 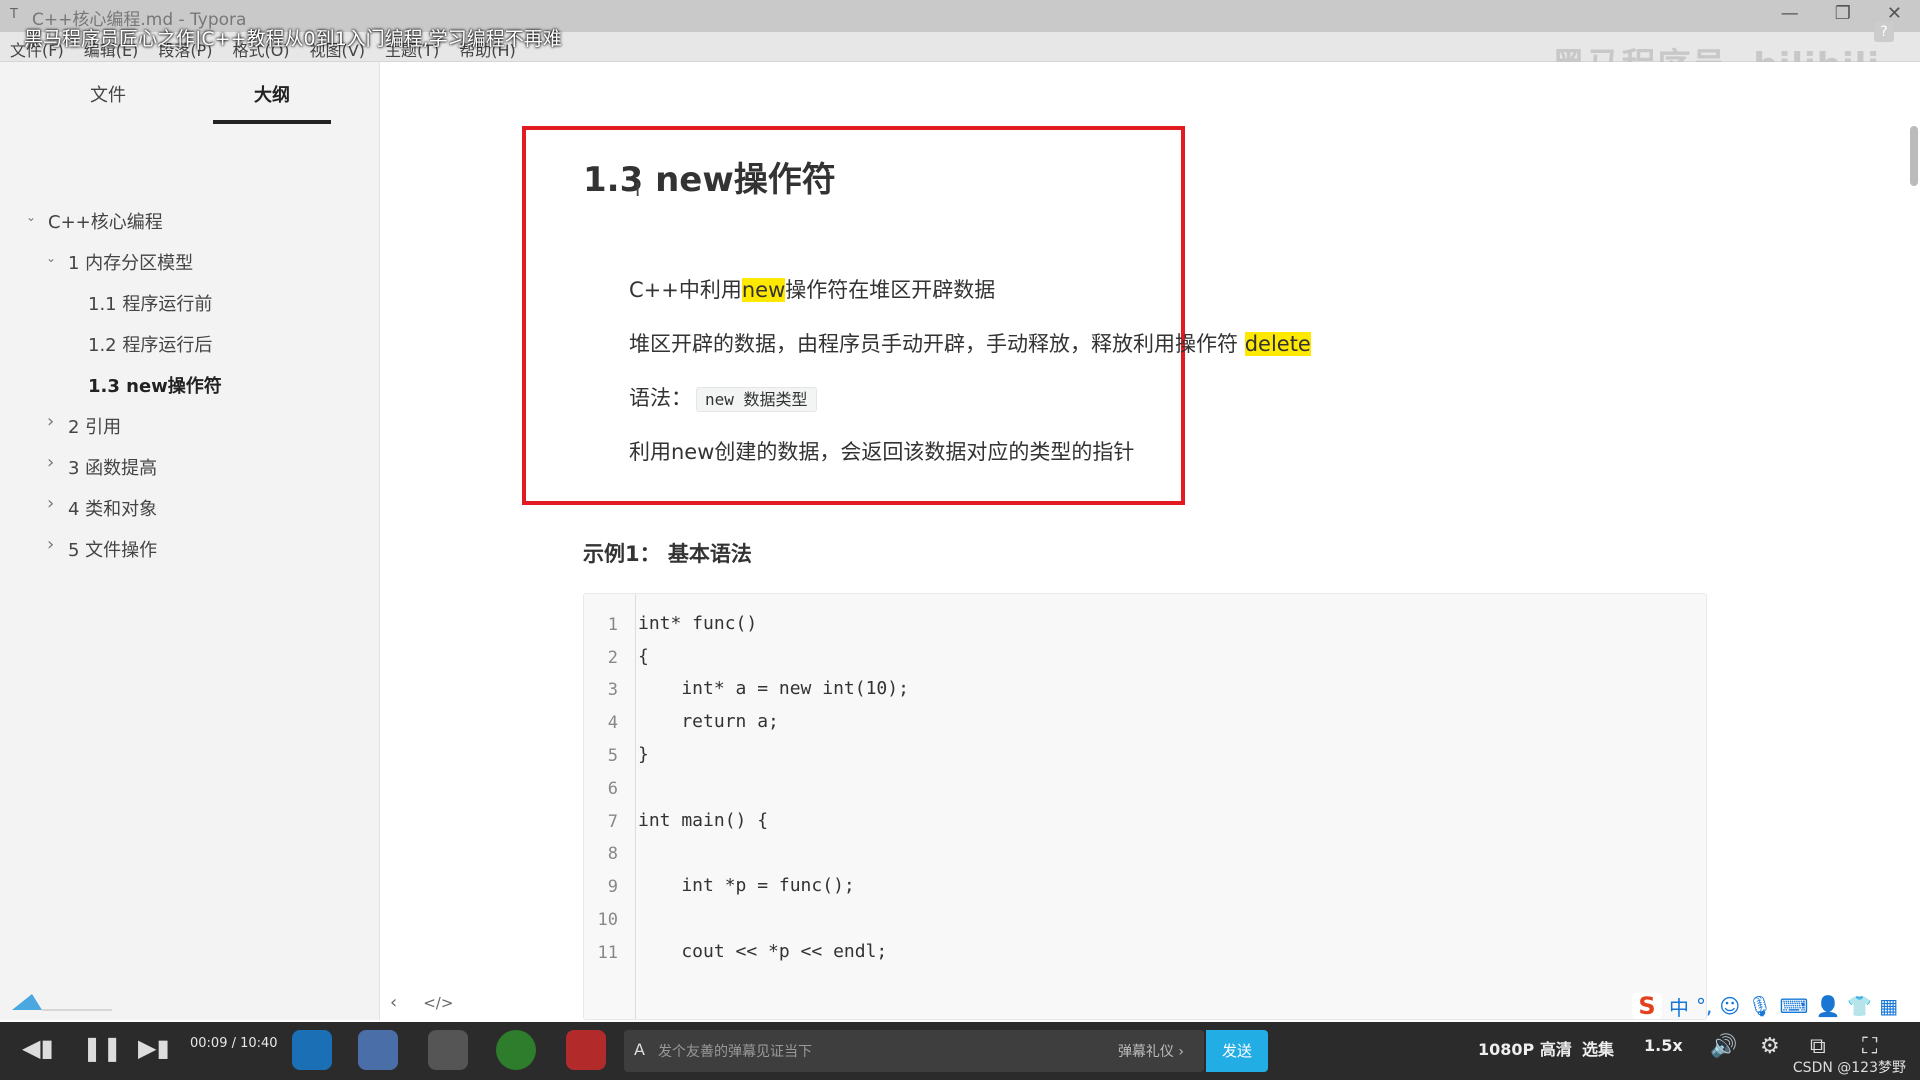 What do you see at coordinates (1849, 1068) in the screenshot?
I see `csdn-watermark: CSDN @123梦野` at bounding box center [1849, 1068].